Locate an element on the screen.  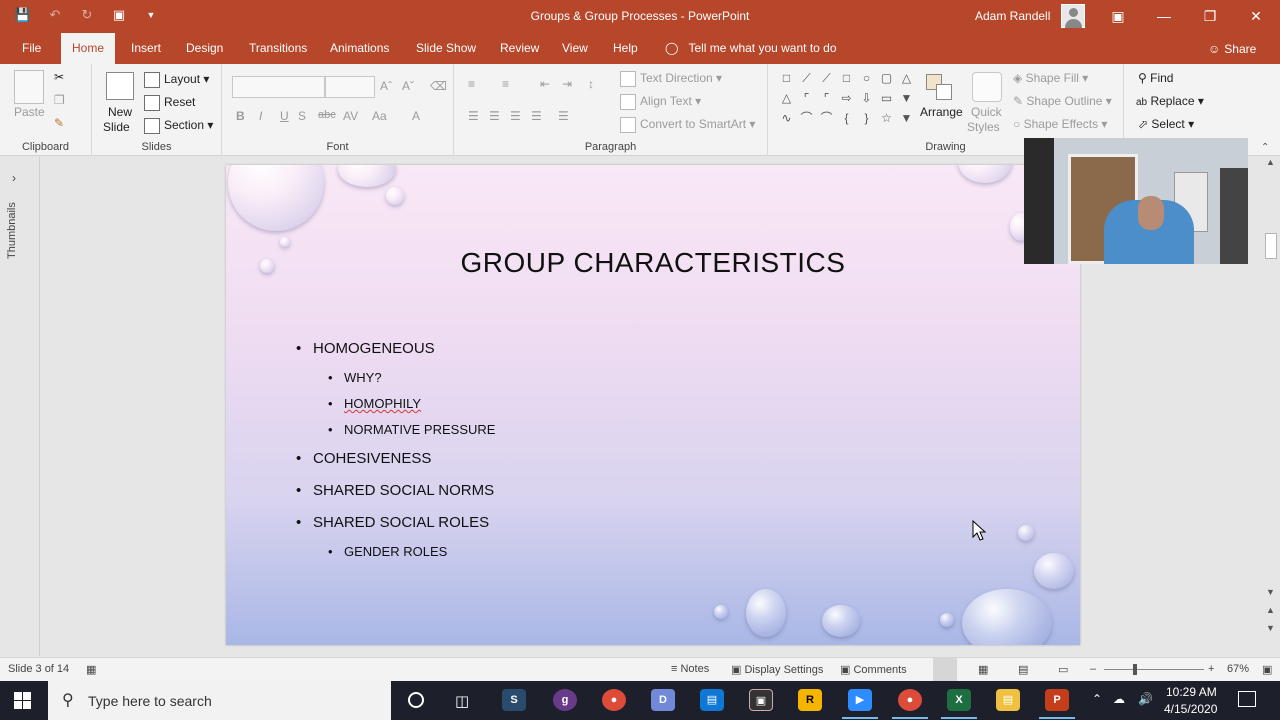
slide-show-icon: ▭ is located at coordinates (1063, 669).